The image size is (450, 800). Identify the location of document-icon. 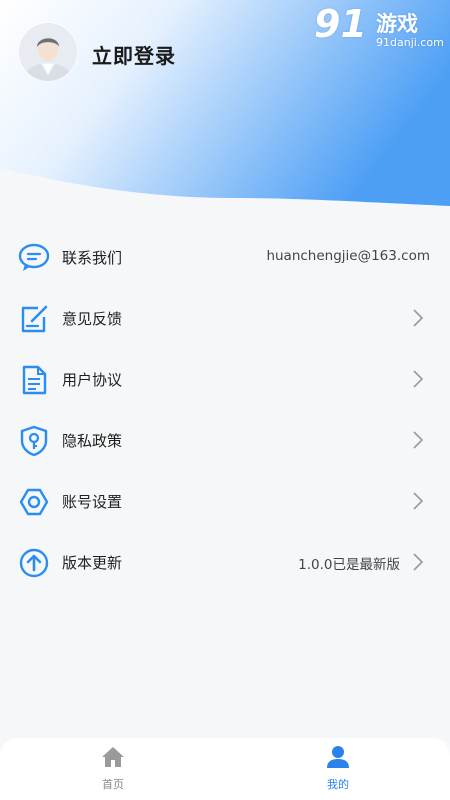
(34, 380).